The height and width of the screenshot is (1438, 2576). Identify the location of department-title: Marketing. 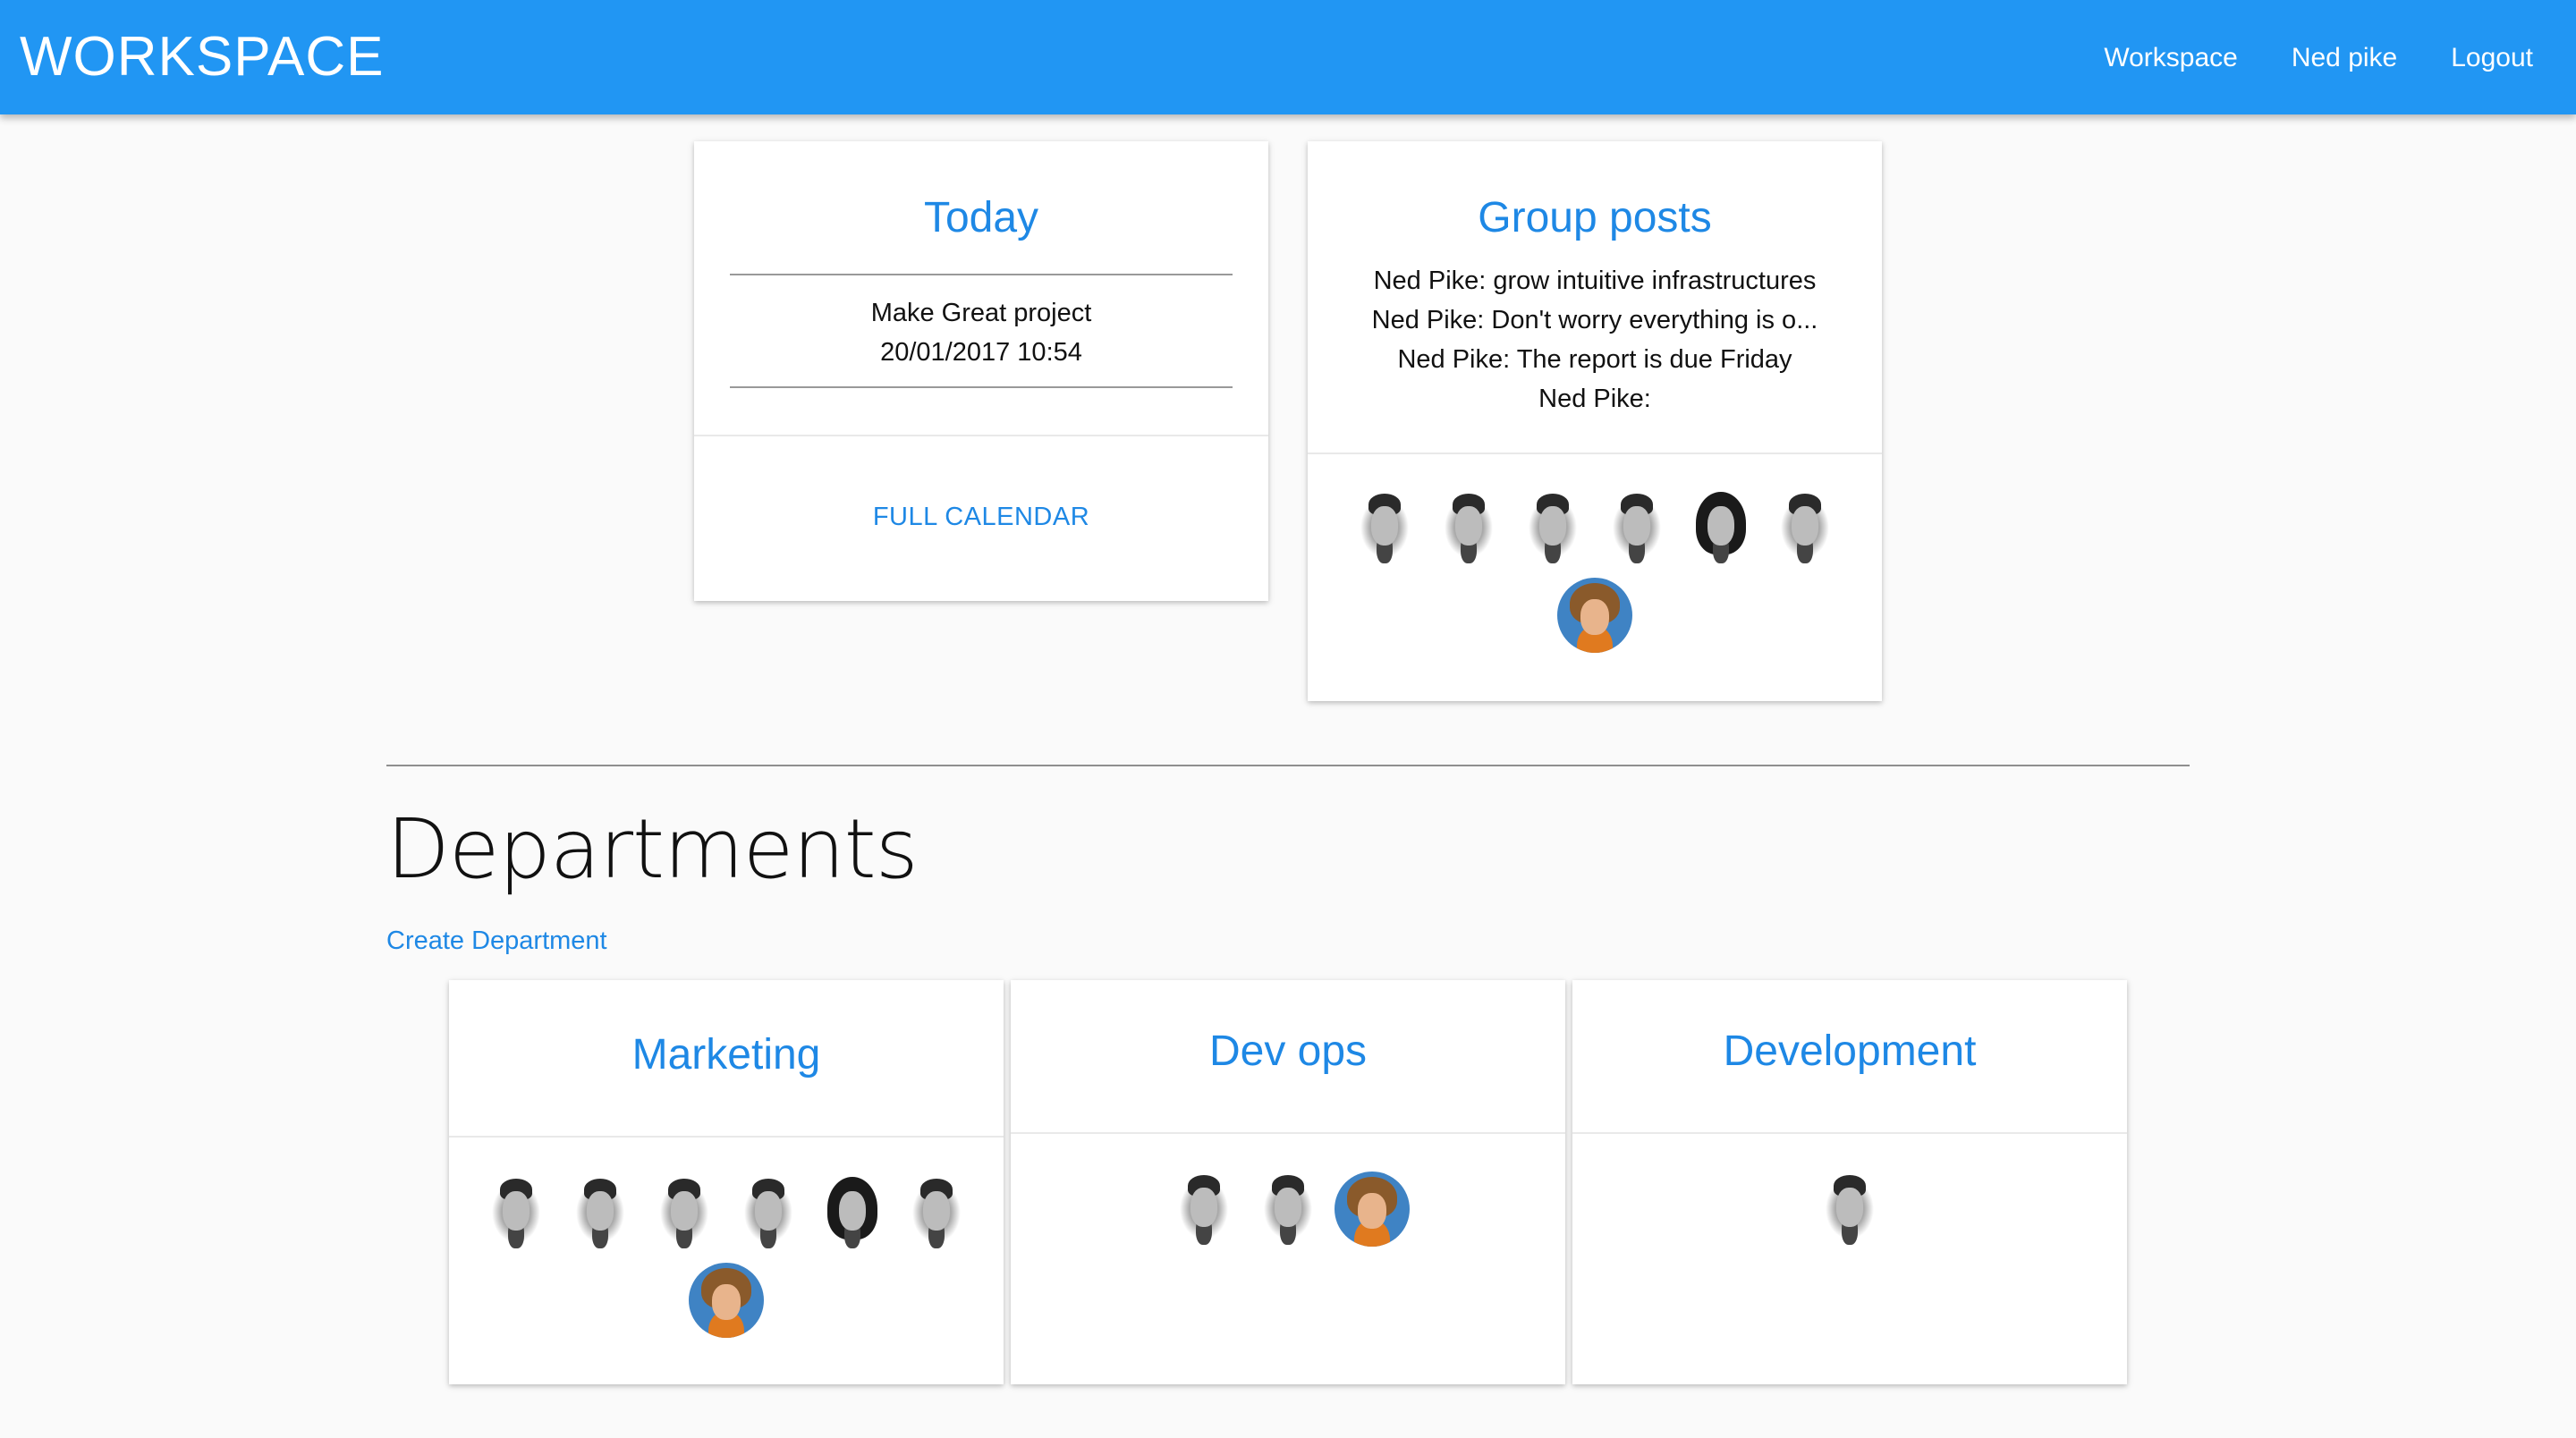
(726, 1054).